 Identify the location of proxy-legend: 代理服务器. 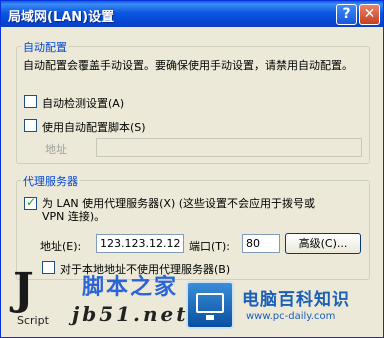
(50, 181).